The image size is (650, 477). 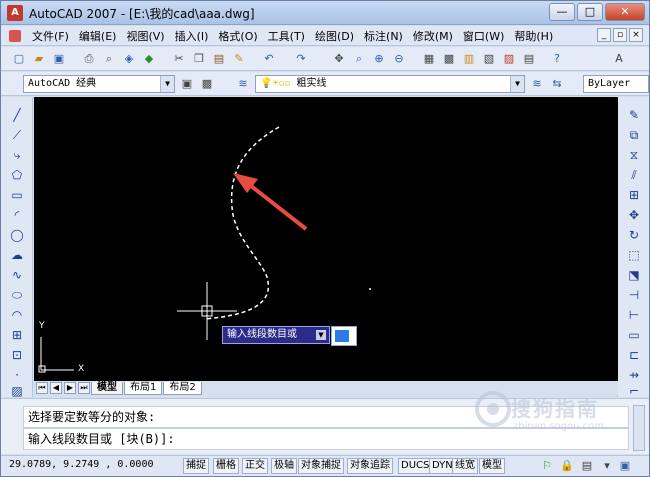 I want to click on offset-icon: ⫽, so click(x=634, y=175).